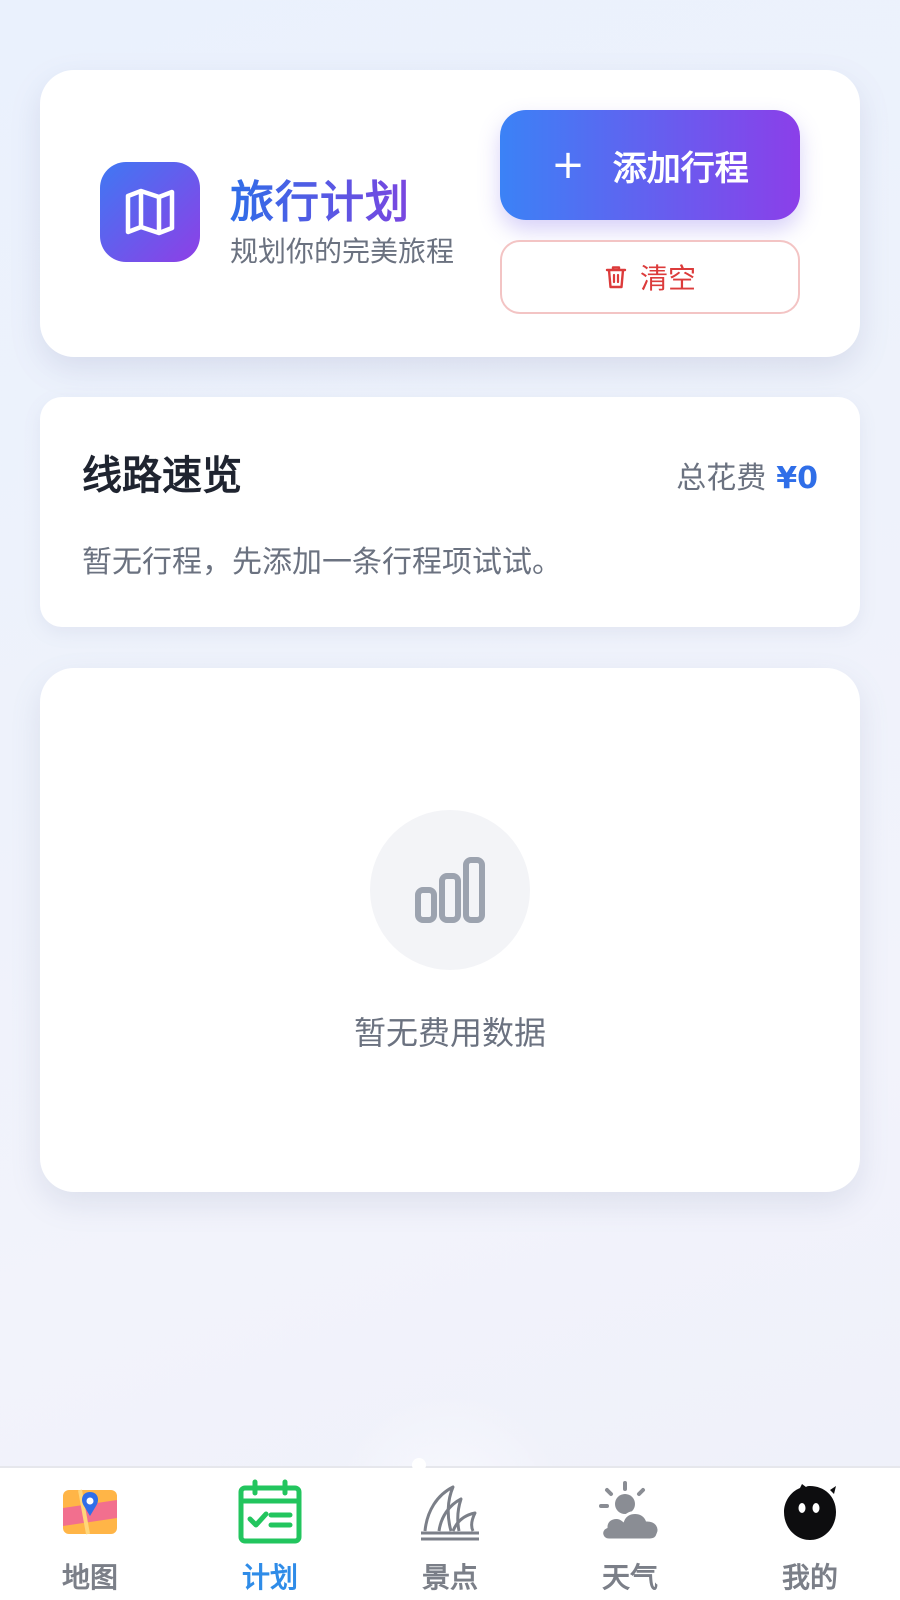 The height and width of the screenshot is (1600, 900). I want to click on route-empty-text: 暂无行程，先添加一条行程项试试。, so click(322, 562).